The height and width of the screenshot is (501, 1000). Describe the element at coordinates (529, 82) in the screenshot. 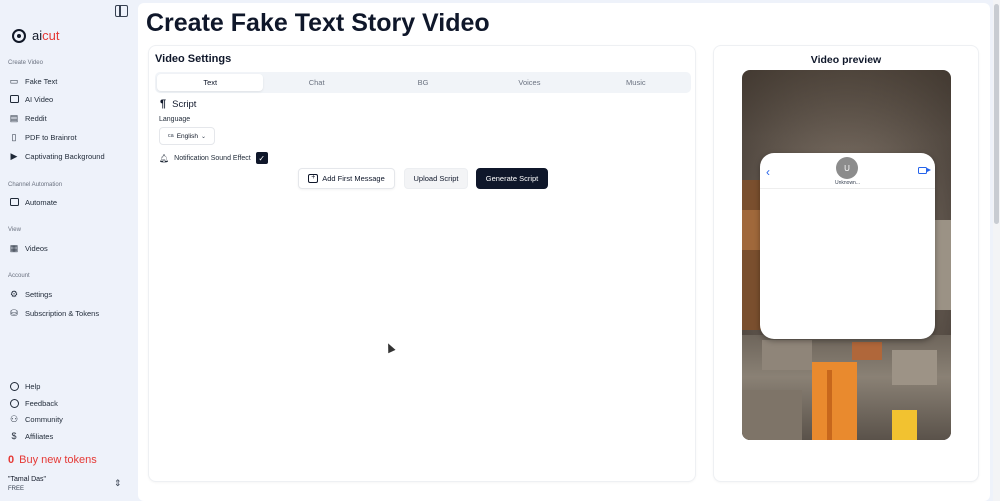

I see `tab-voices: Voices` at that location.